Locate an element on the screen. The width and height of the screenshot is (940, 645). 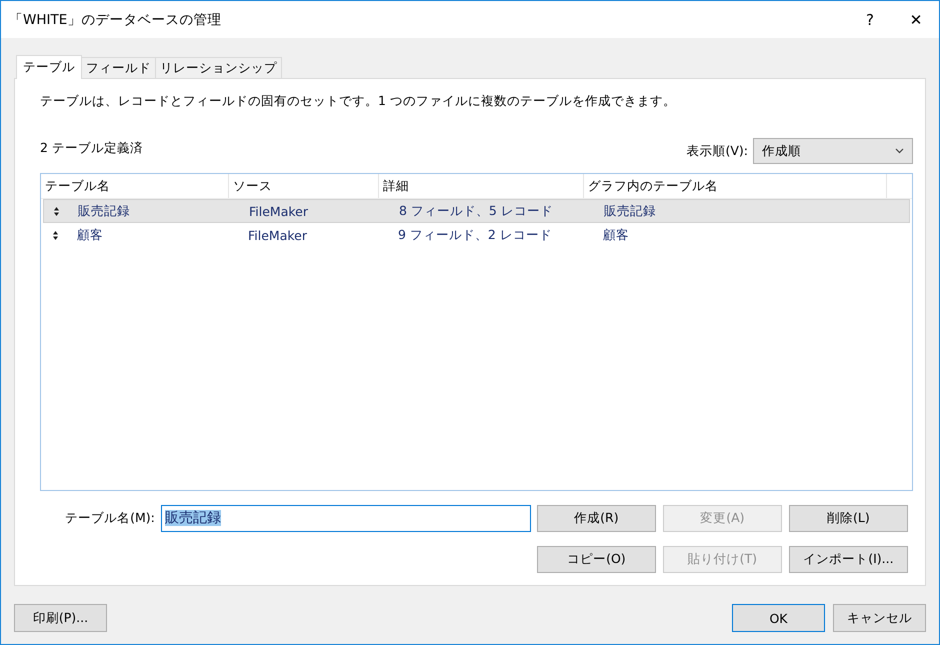
table-row: 顧客 FileMaker 9 フィールド、2 レコード 顧客 is located at coordinates (476, 235).